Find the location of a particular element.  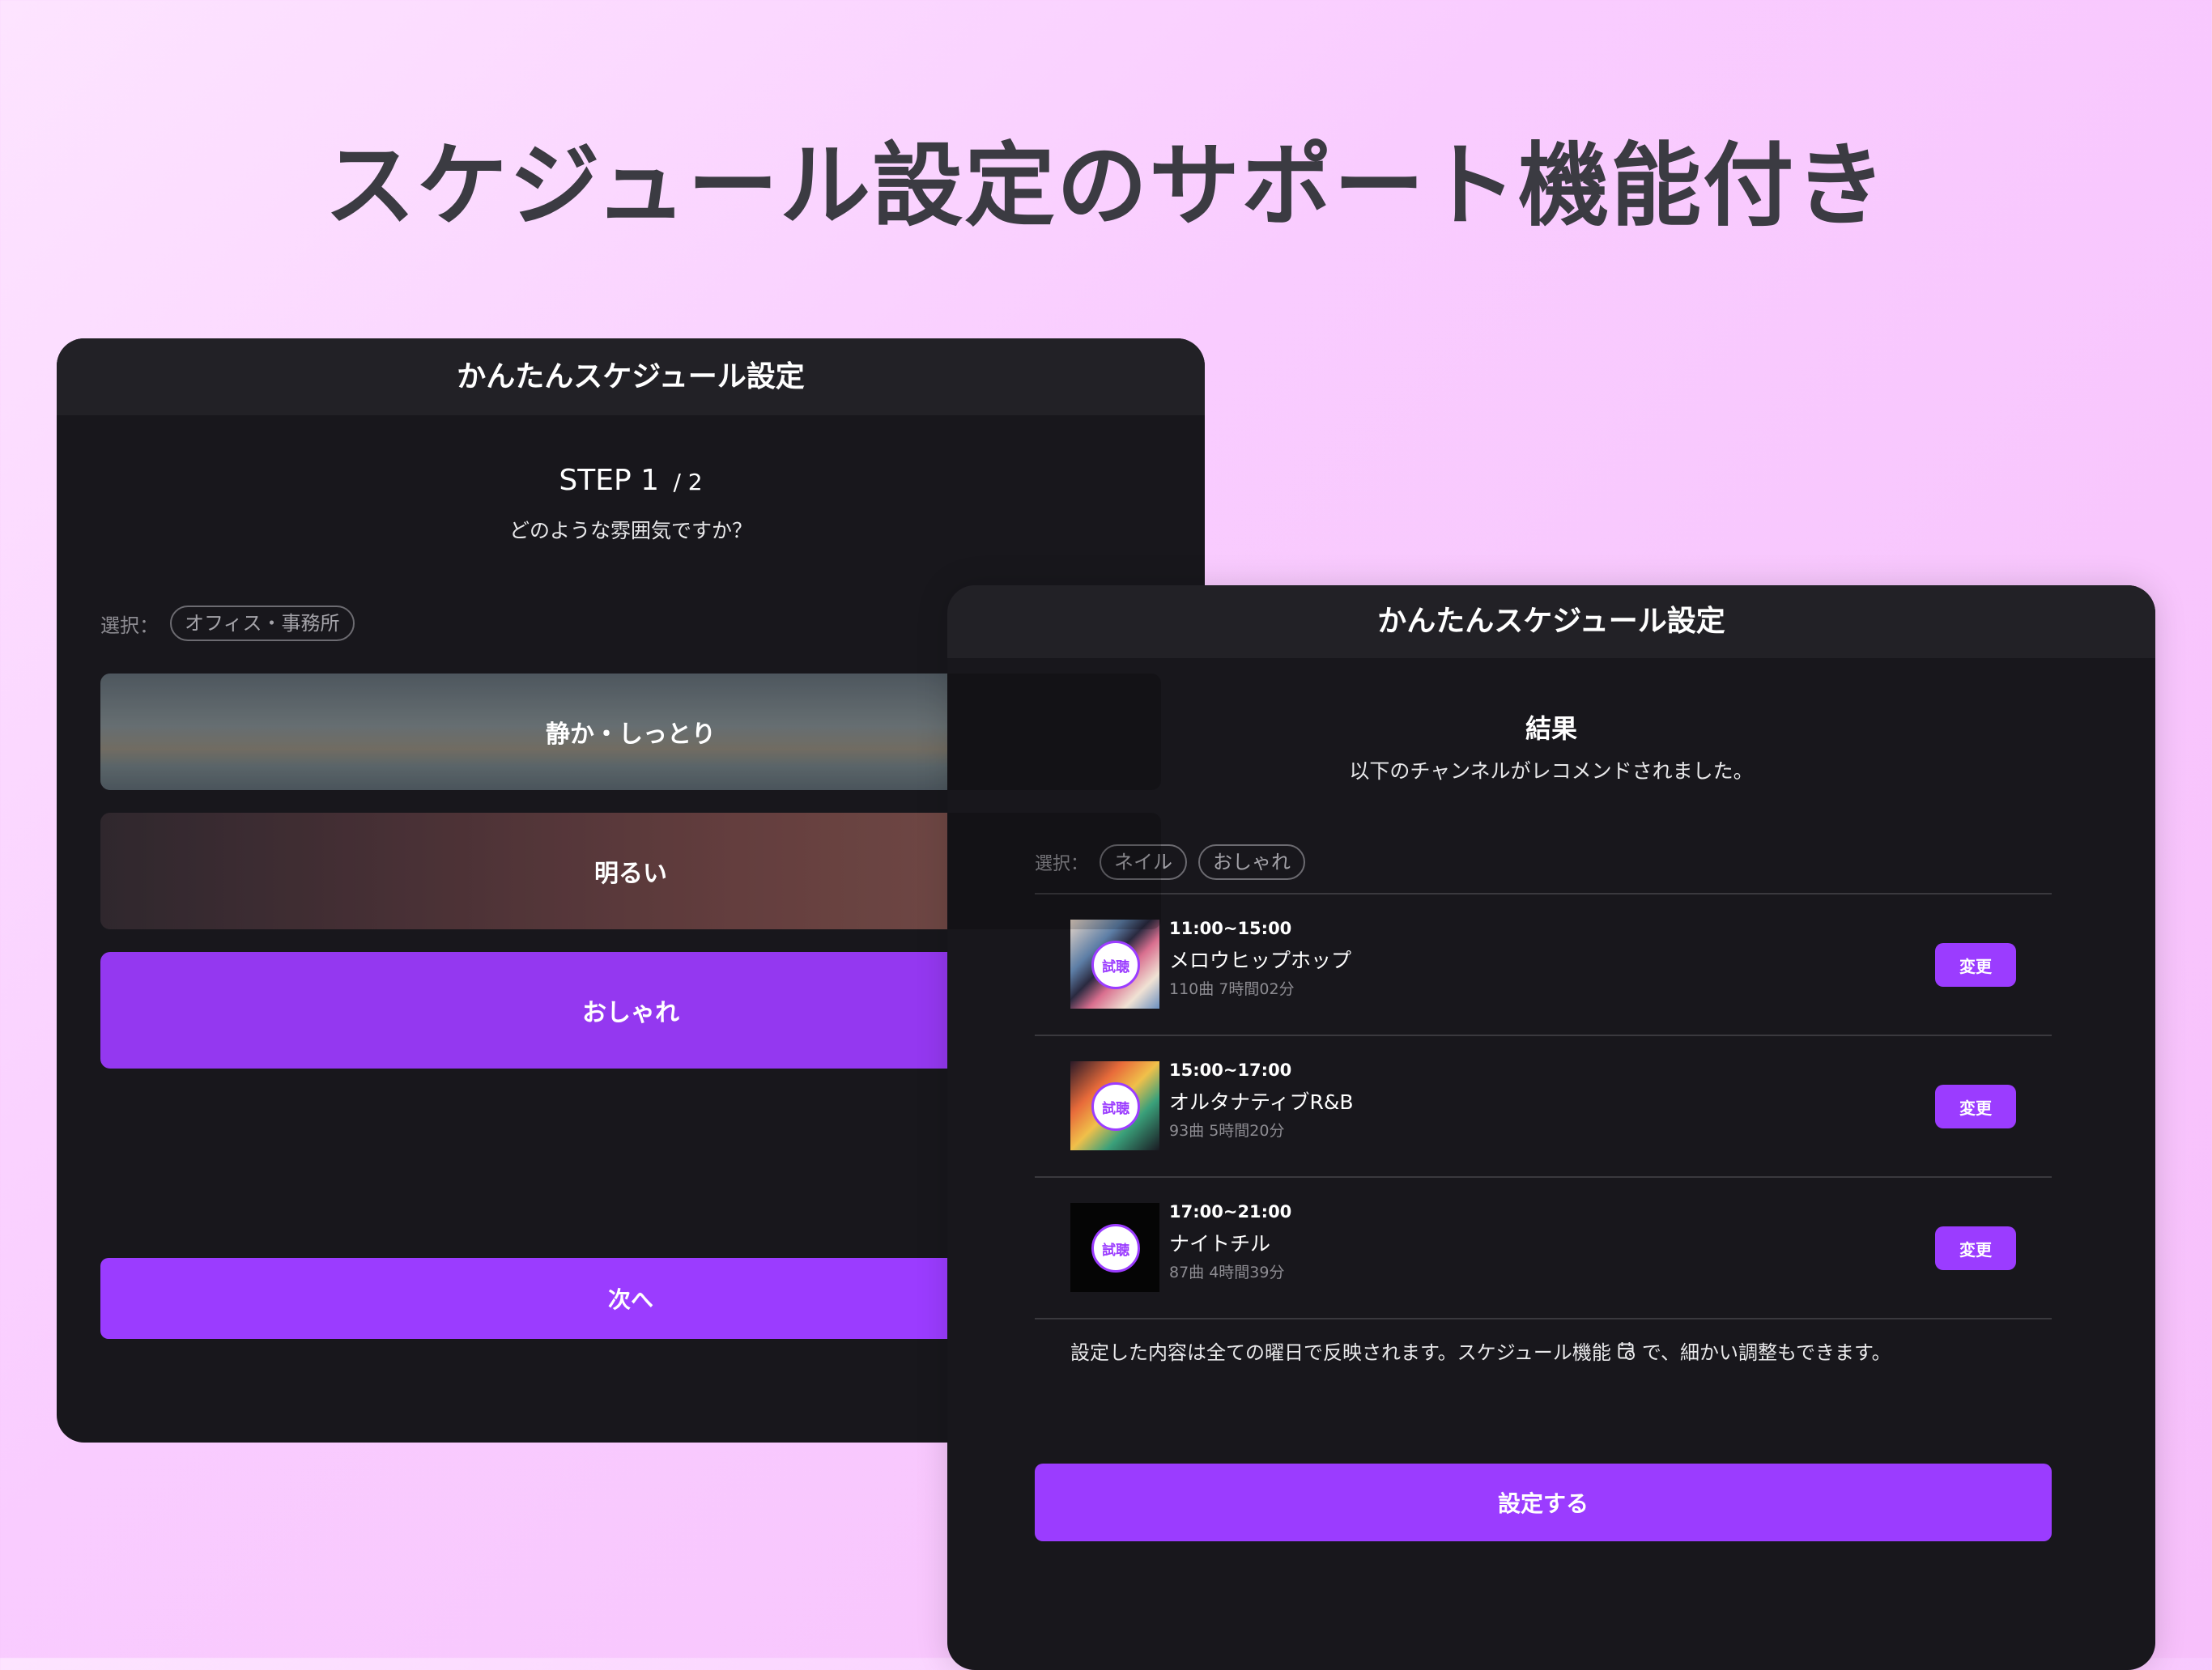

page-headline: スケジュール設定のサポート機能付き is located at coordinates (1106, 186).